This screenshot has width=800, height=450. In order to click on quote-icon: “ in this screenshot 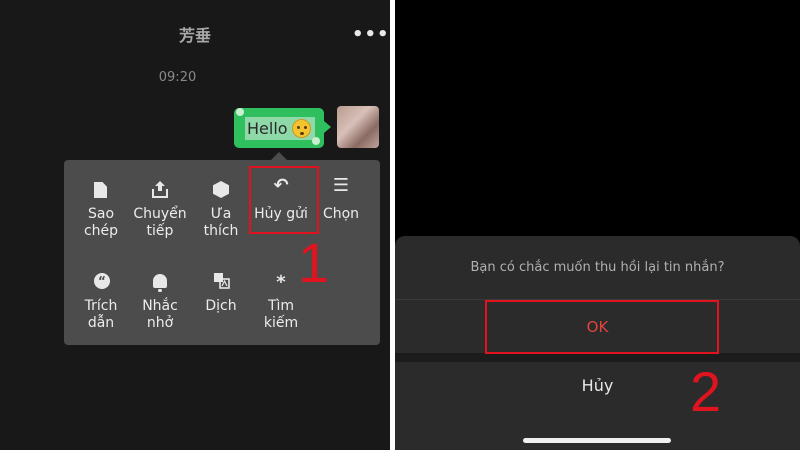, I will do `click(101, 283)`.